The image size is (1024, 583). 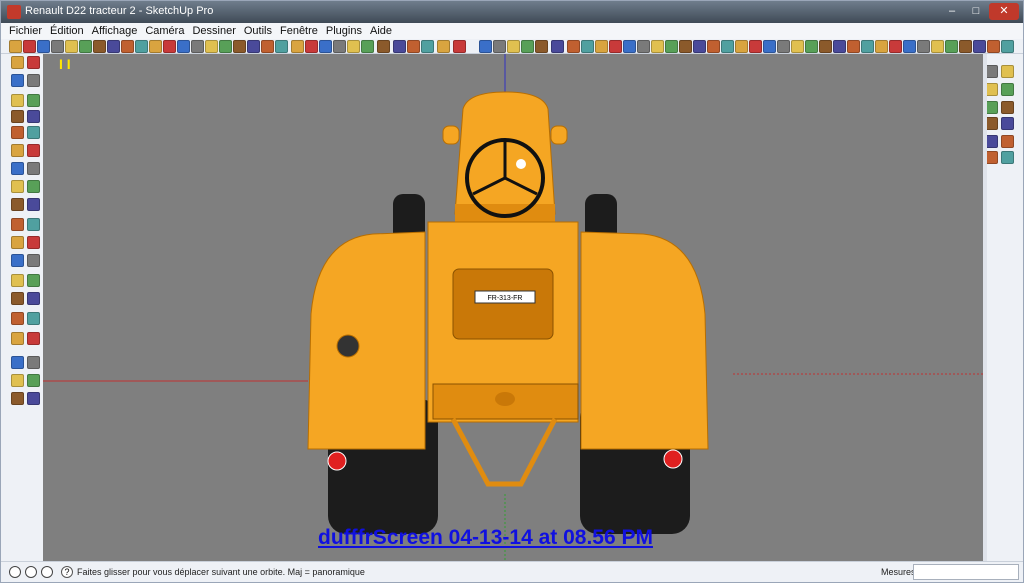 I want to click on measurements-input, so click(x=966, y=572).